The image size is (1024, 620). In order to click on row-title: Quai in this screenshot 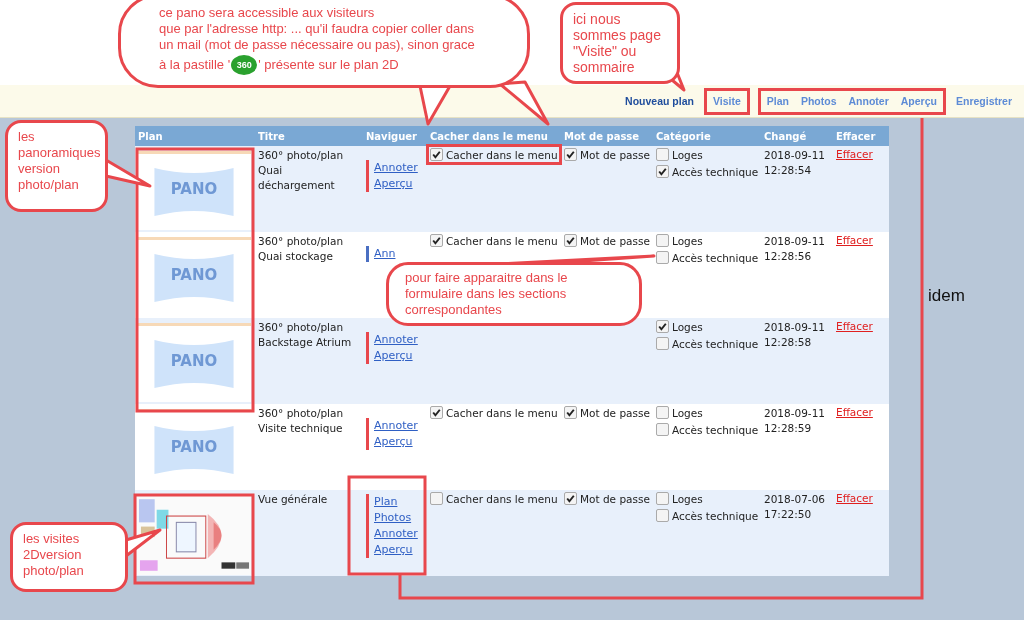, I will do `click(271, 170)`.